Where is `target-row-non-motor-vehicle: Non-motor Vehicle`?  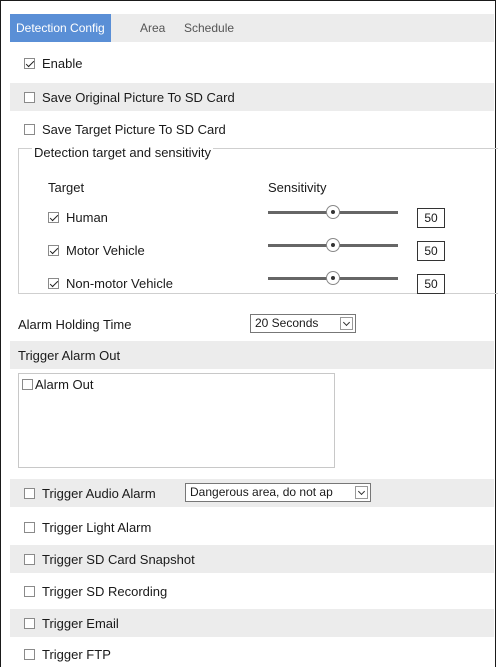
target-row-non-motor-vehicle: Non-motor Vehicle is located at coordinates (110, 283).